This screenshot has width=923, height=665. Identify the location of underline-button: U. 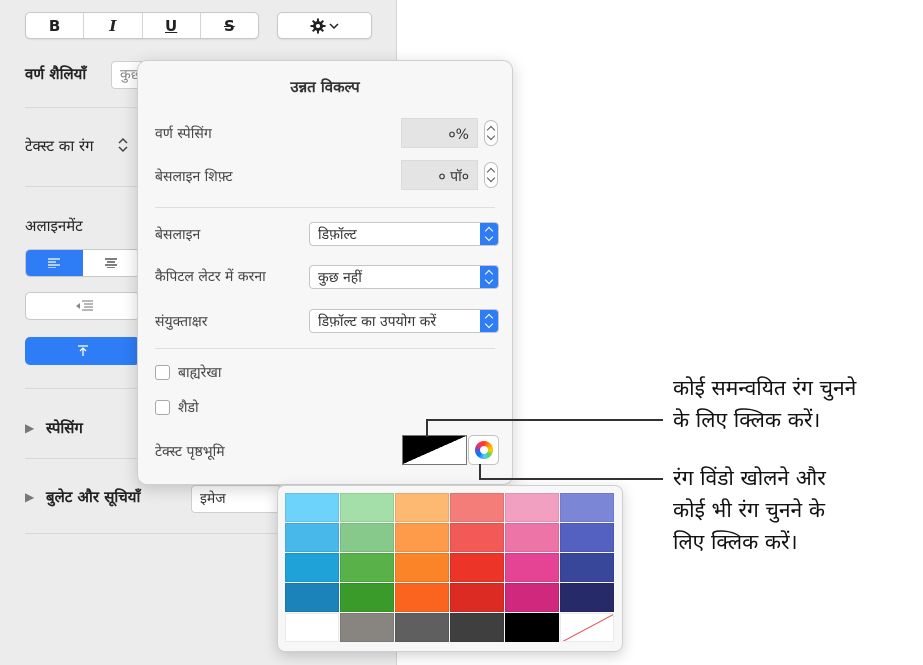
(172, 25).